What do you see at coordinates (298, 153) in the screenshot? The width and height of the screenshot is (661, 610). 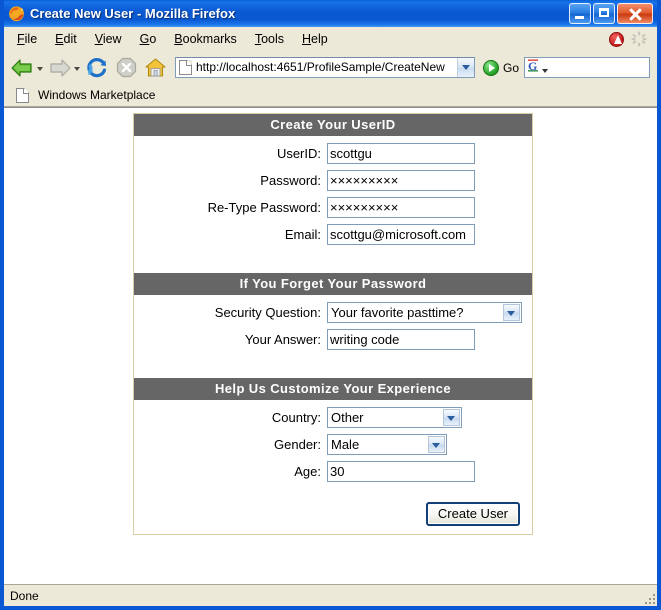 I see `label-userid: UserID:` at bounding box center [298, 153].